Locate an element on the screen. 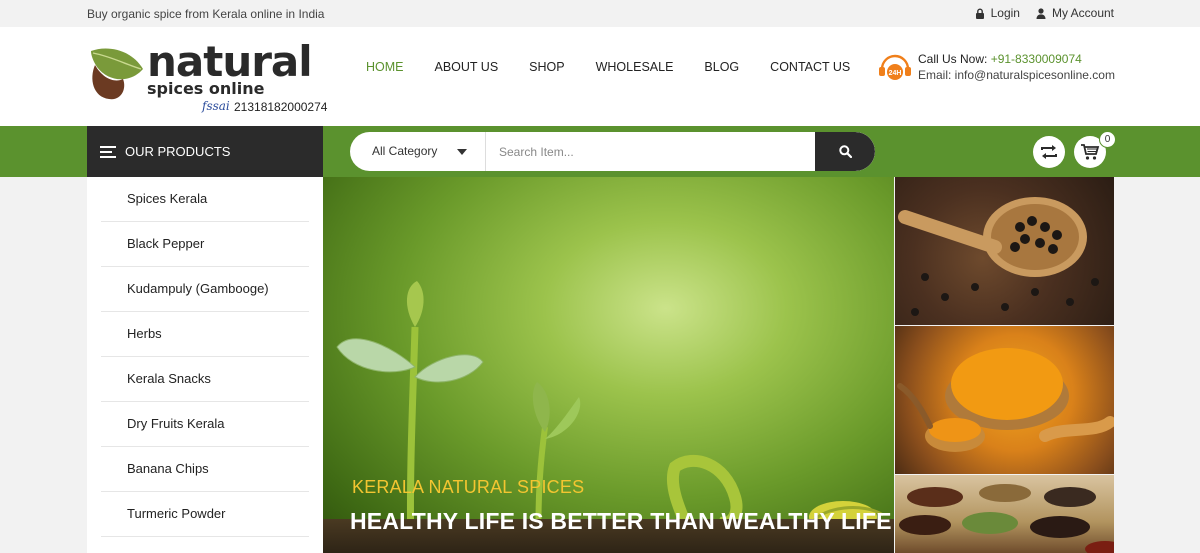 The image size is (1200, 553). compare-button is located at coordinates (1049, 152).